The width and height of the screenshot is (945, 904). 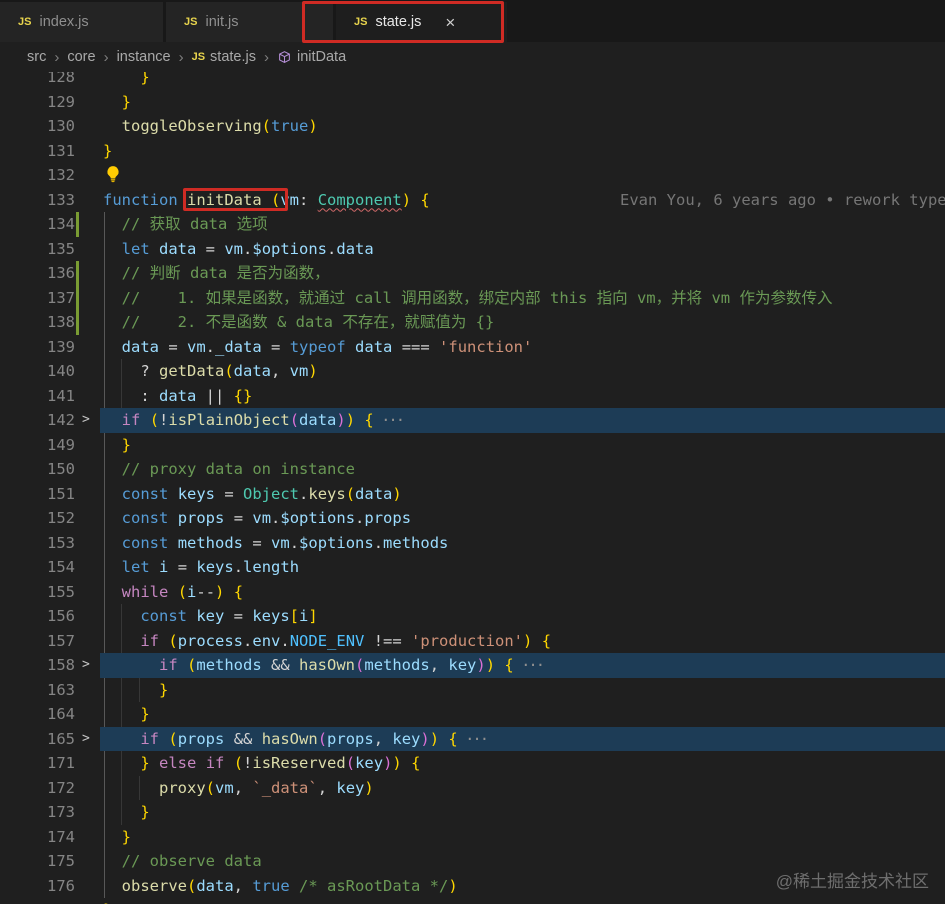 What do you see at coordinates (61, 689) in the screenshot?
I see `line-number: 163` at bounding box center [61, 689].